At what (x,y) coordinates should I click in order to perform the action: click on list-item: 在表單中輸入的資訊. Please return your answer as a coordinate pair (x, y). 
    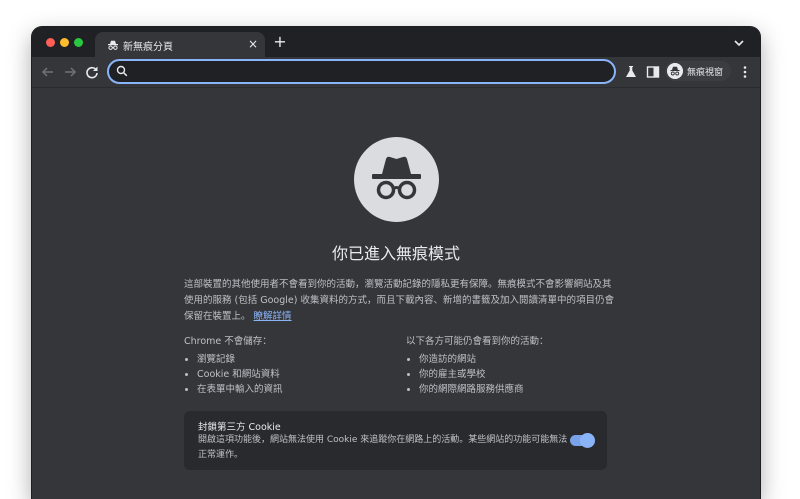
    Looking at the image, I should click on (300, 389).